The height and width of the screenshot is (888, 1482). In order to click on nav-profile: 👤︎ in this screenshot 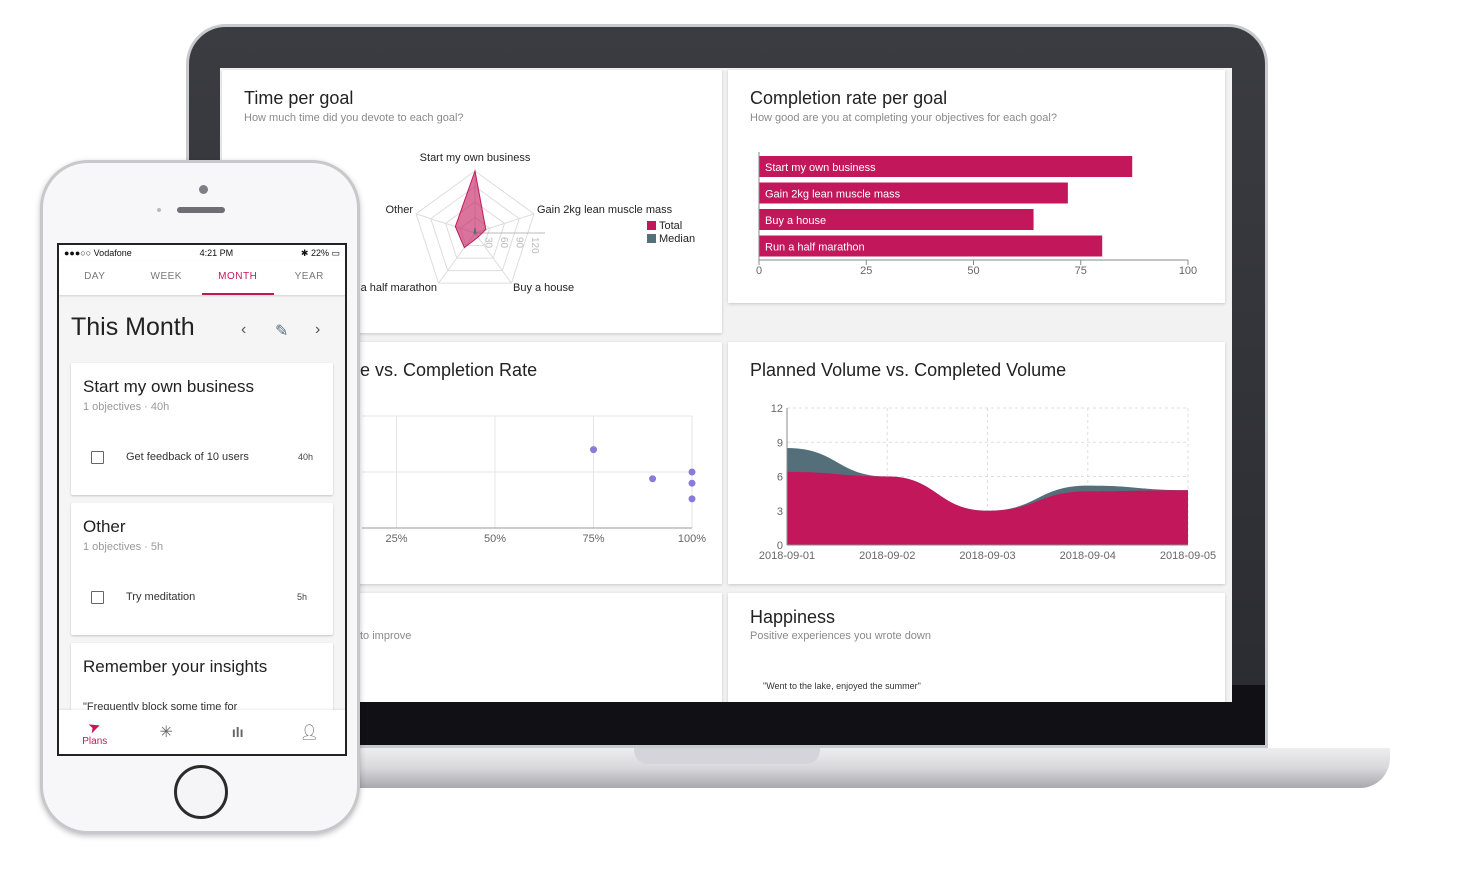, I will do `click(310, 732)`.